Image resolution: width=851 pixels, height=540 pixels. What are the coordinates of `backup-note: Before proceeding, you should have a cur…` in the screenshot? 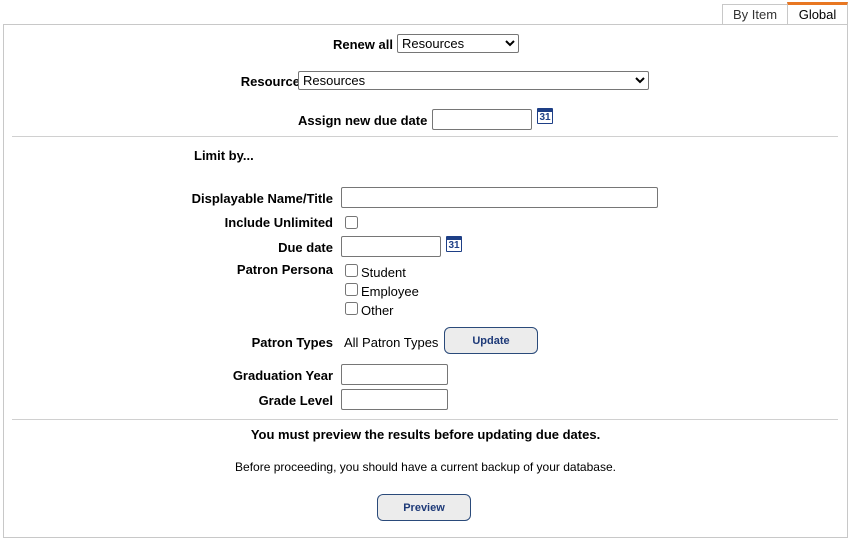 It's located at (425, 467).